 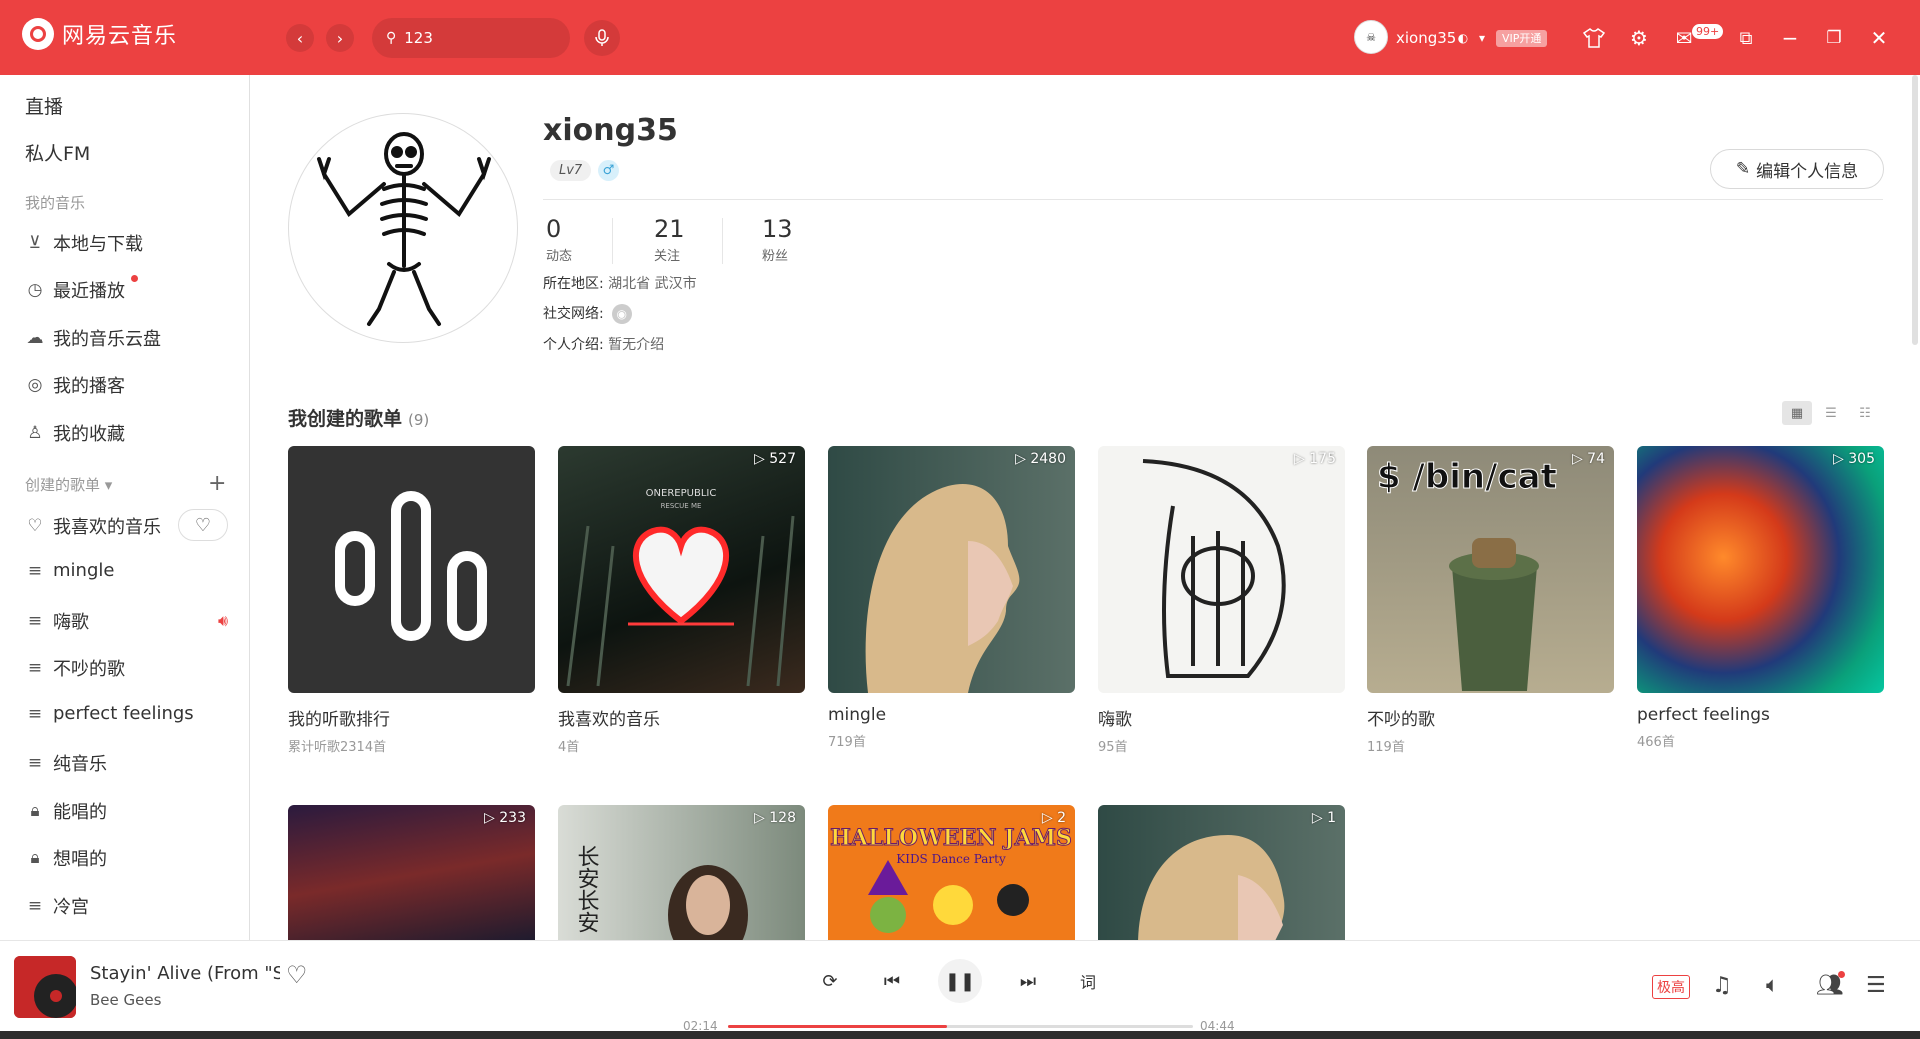 What do you see at coordinates (84, 243) in the screenshot?
I see `sidebar-item-local-download: ⊻ 本地与下载` at bounding box center [84, 243].